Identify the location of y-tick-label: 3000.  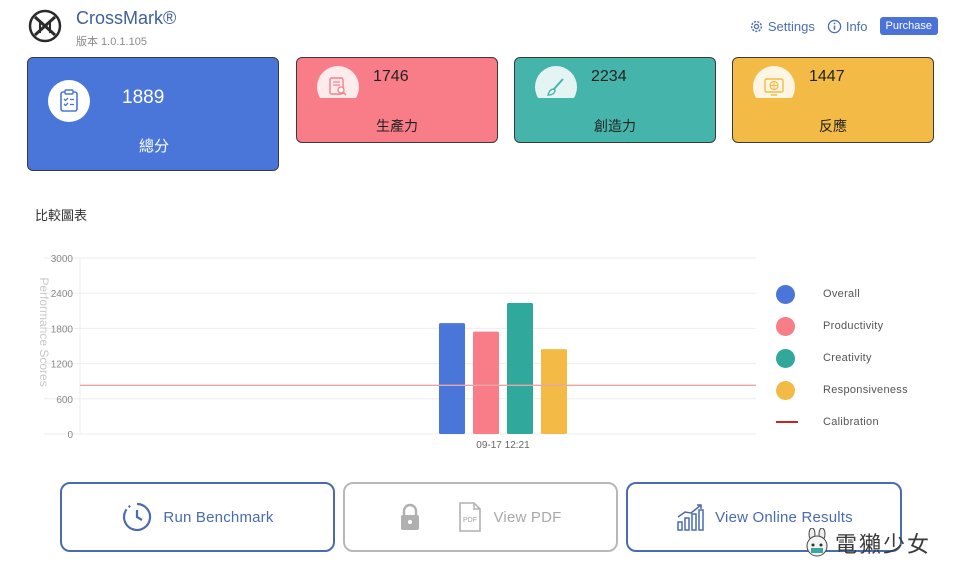
(62, 259).